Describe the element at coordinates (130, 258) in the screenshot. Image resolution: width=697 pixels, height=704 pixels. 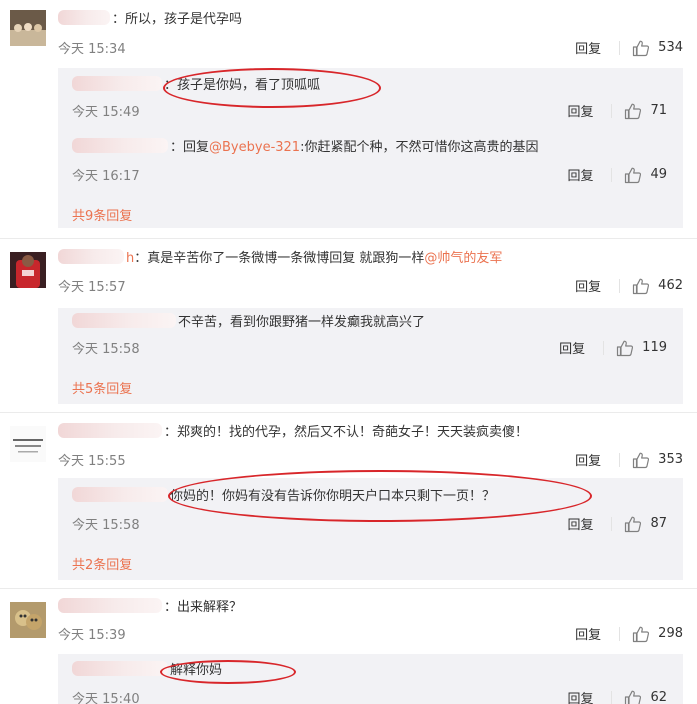
I see `username-tail: h` at that location.